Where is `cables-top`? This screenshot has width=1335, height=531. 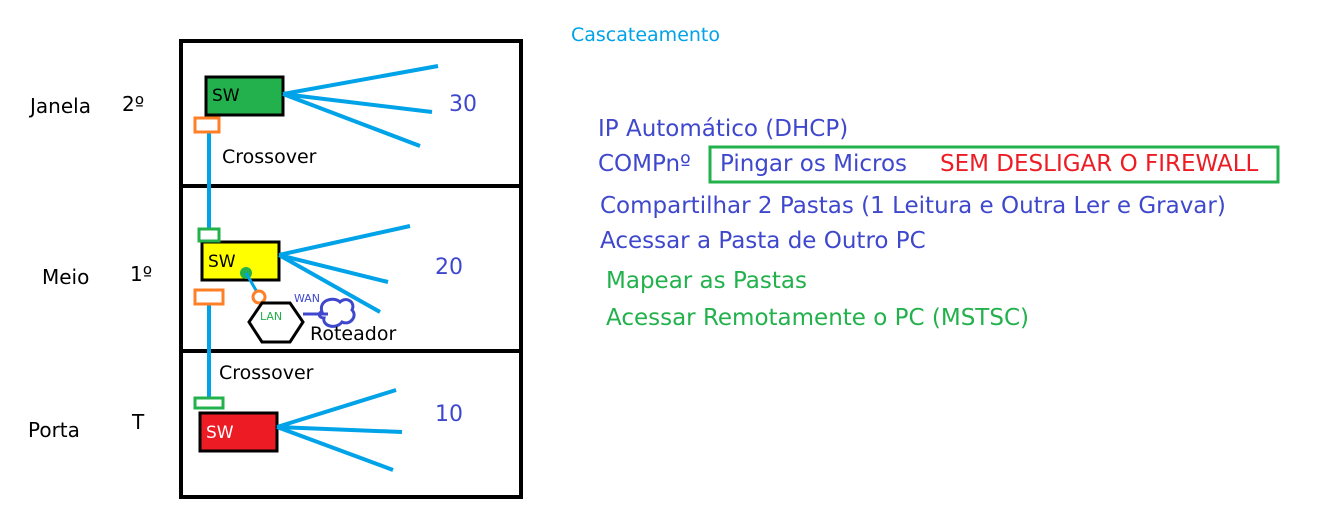
cables-top is located at coordinates (360, 106).